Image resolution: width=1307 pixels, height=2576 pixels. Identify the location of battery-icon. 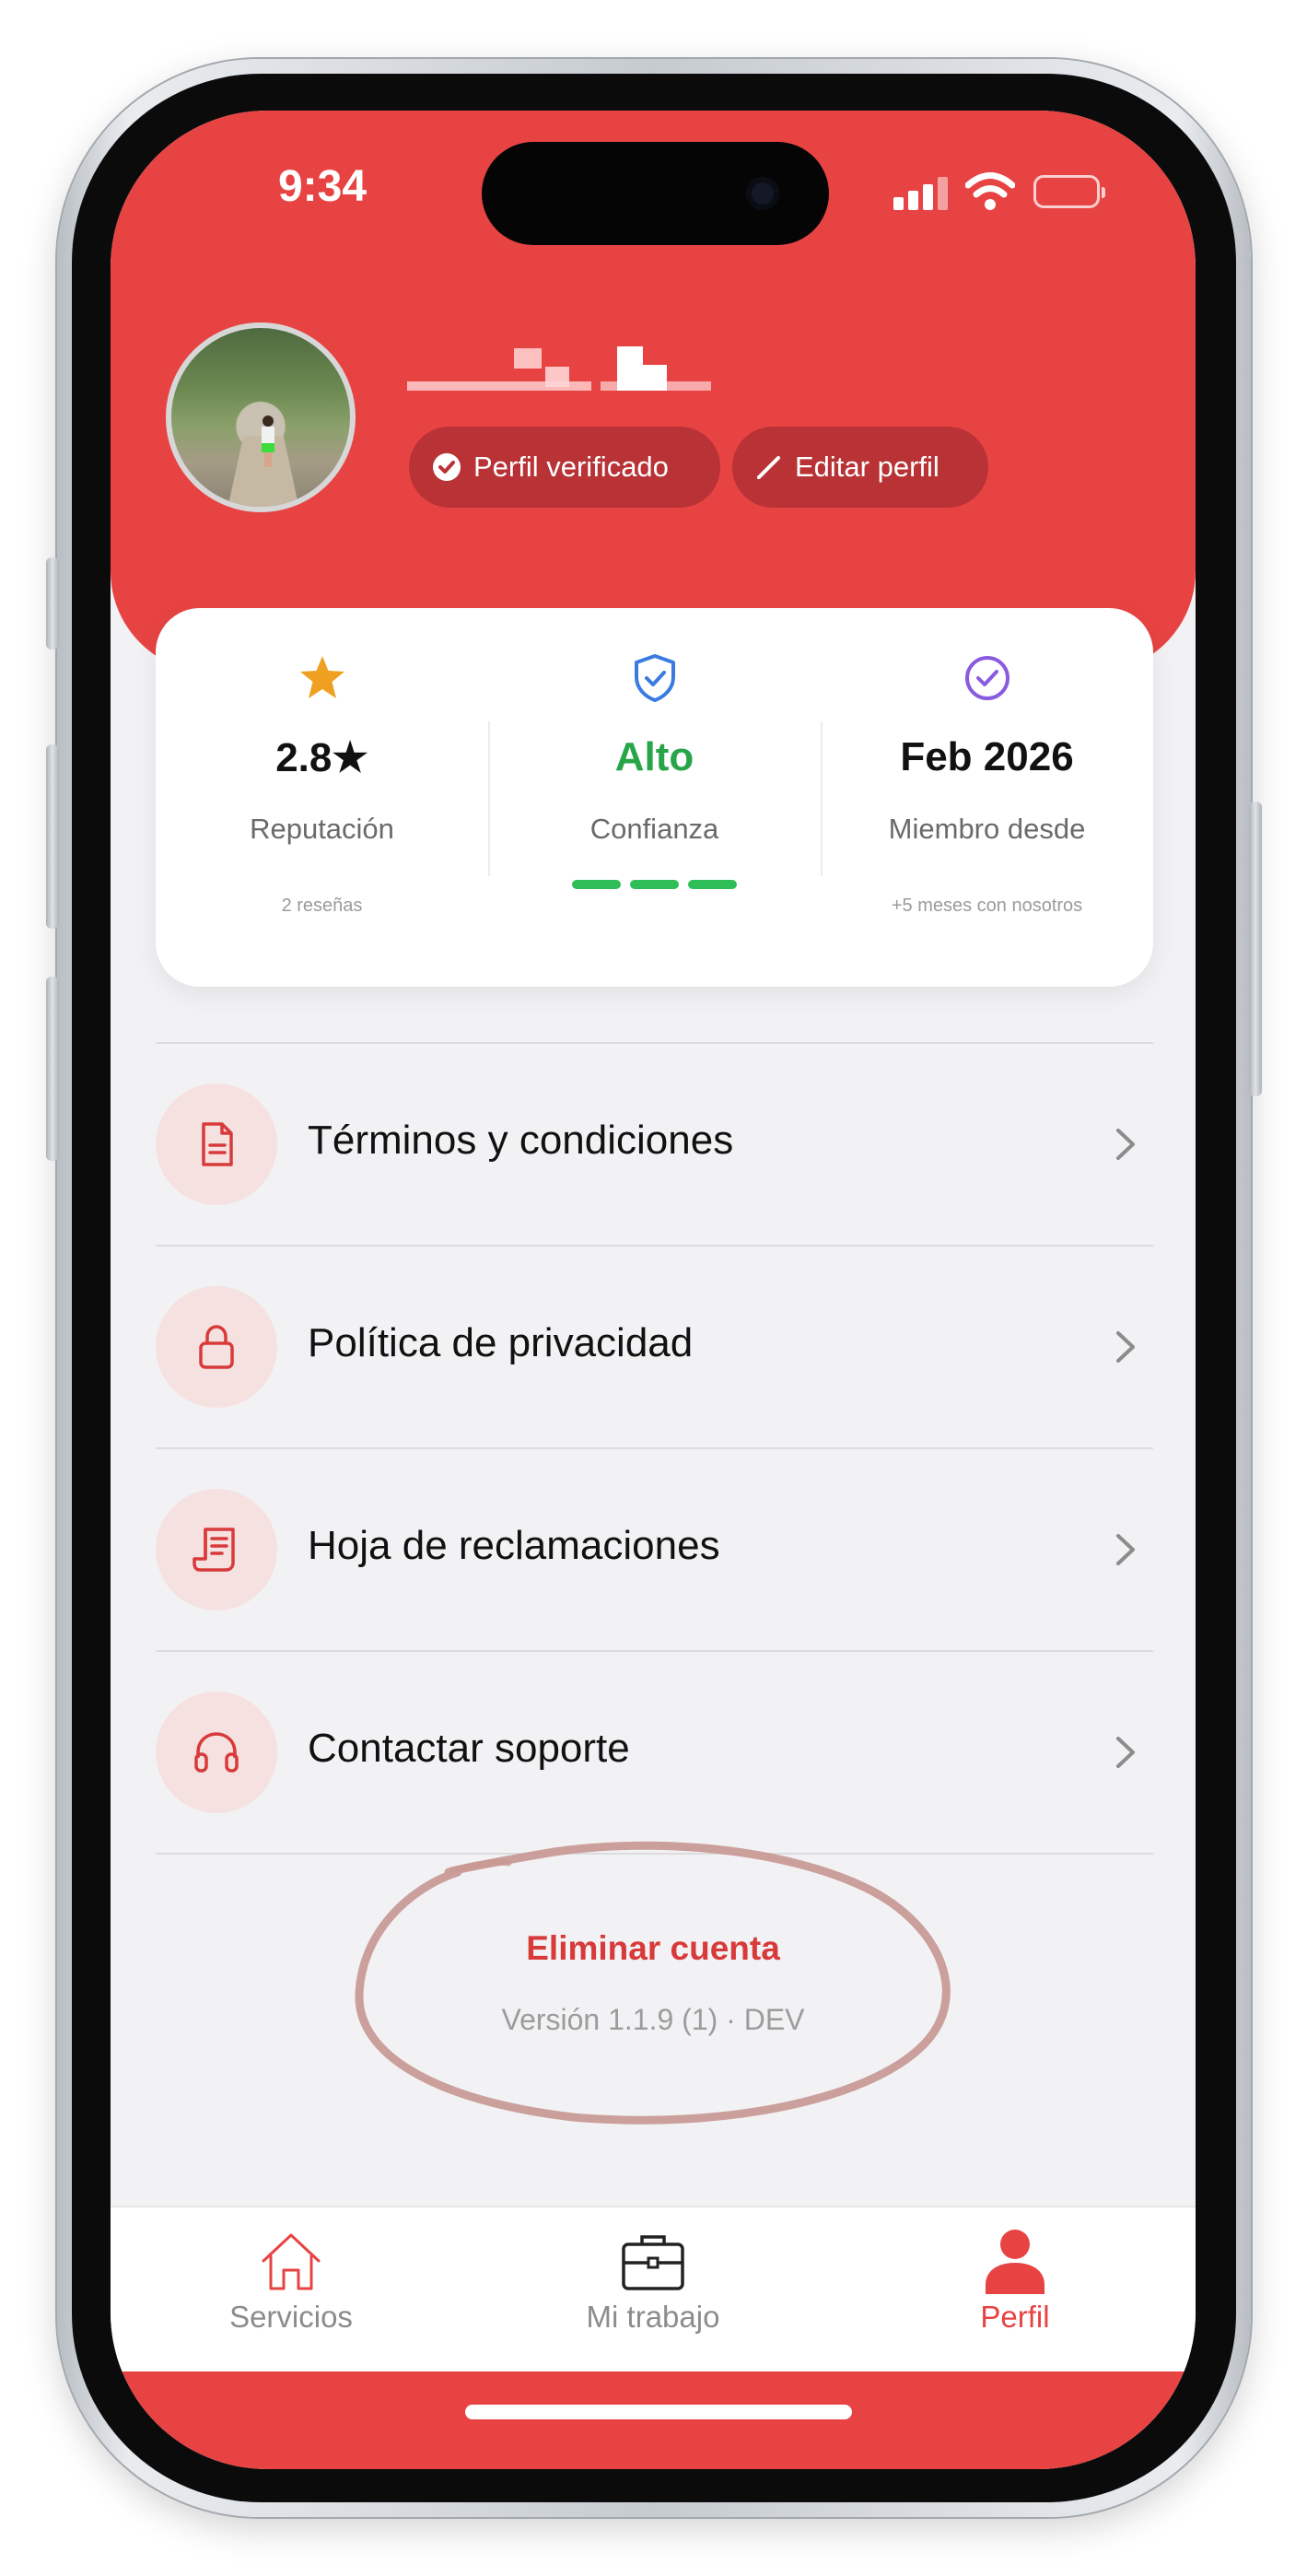
(1069, 191).